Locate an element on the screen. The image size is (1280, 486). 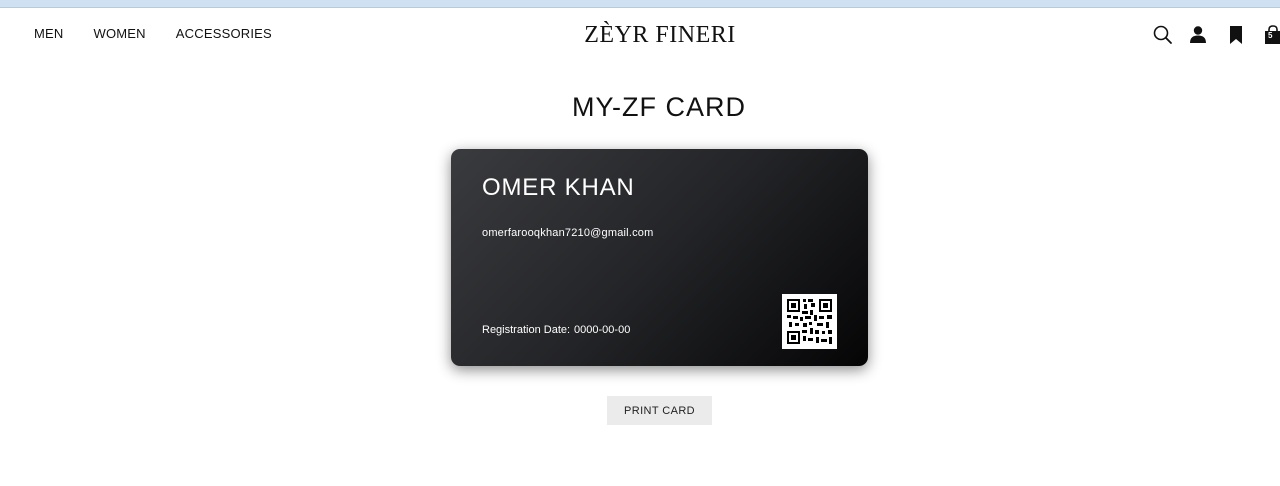
page-title: MY-ZF CARD is located at coordinates (658, 107).